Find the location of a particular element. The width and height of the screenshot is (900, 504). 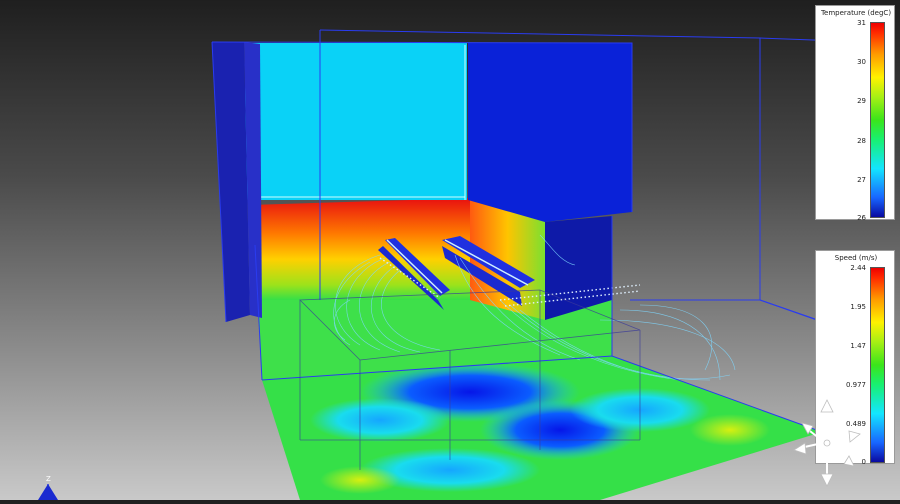

temperature-tick: 29 is located at coordinates (861, 101).